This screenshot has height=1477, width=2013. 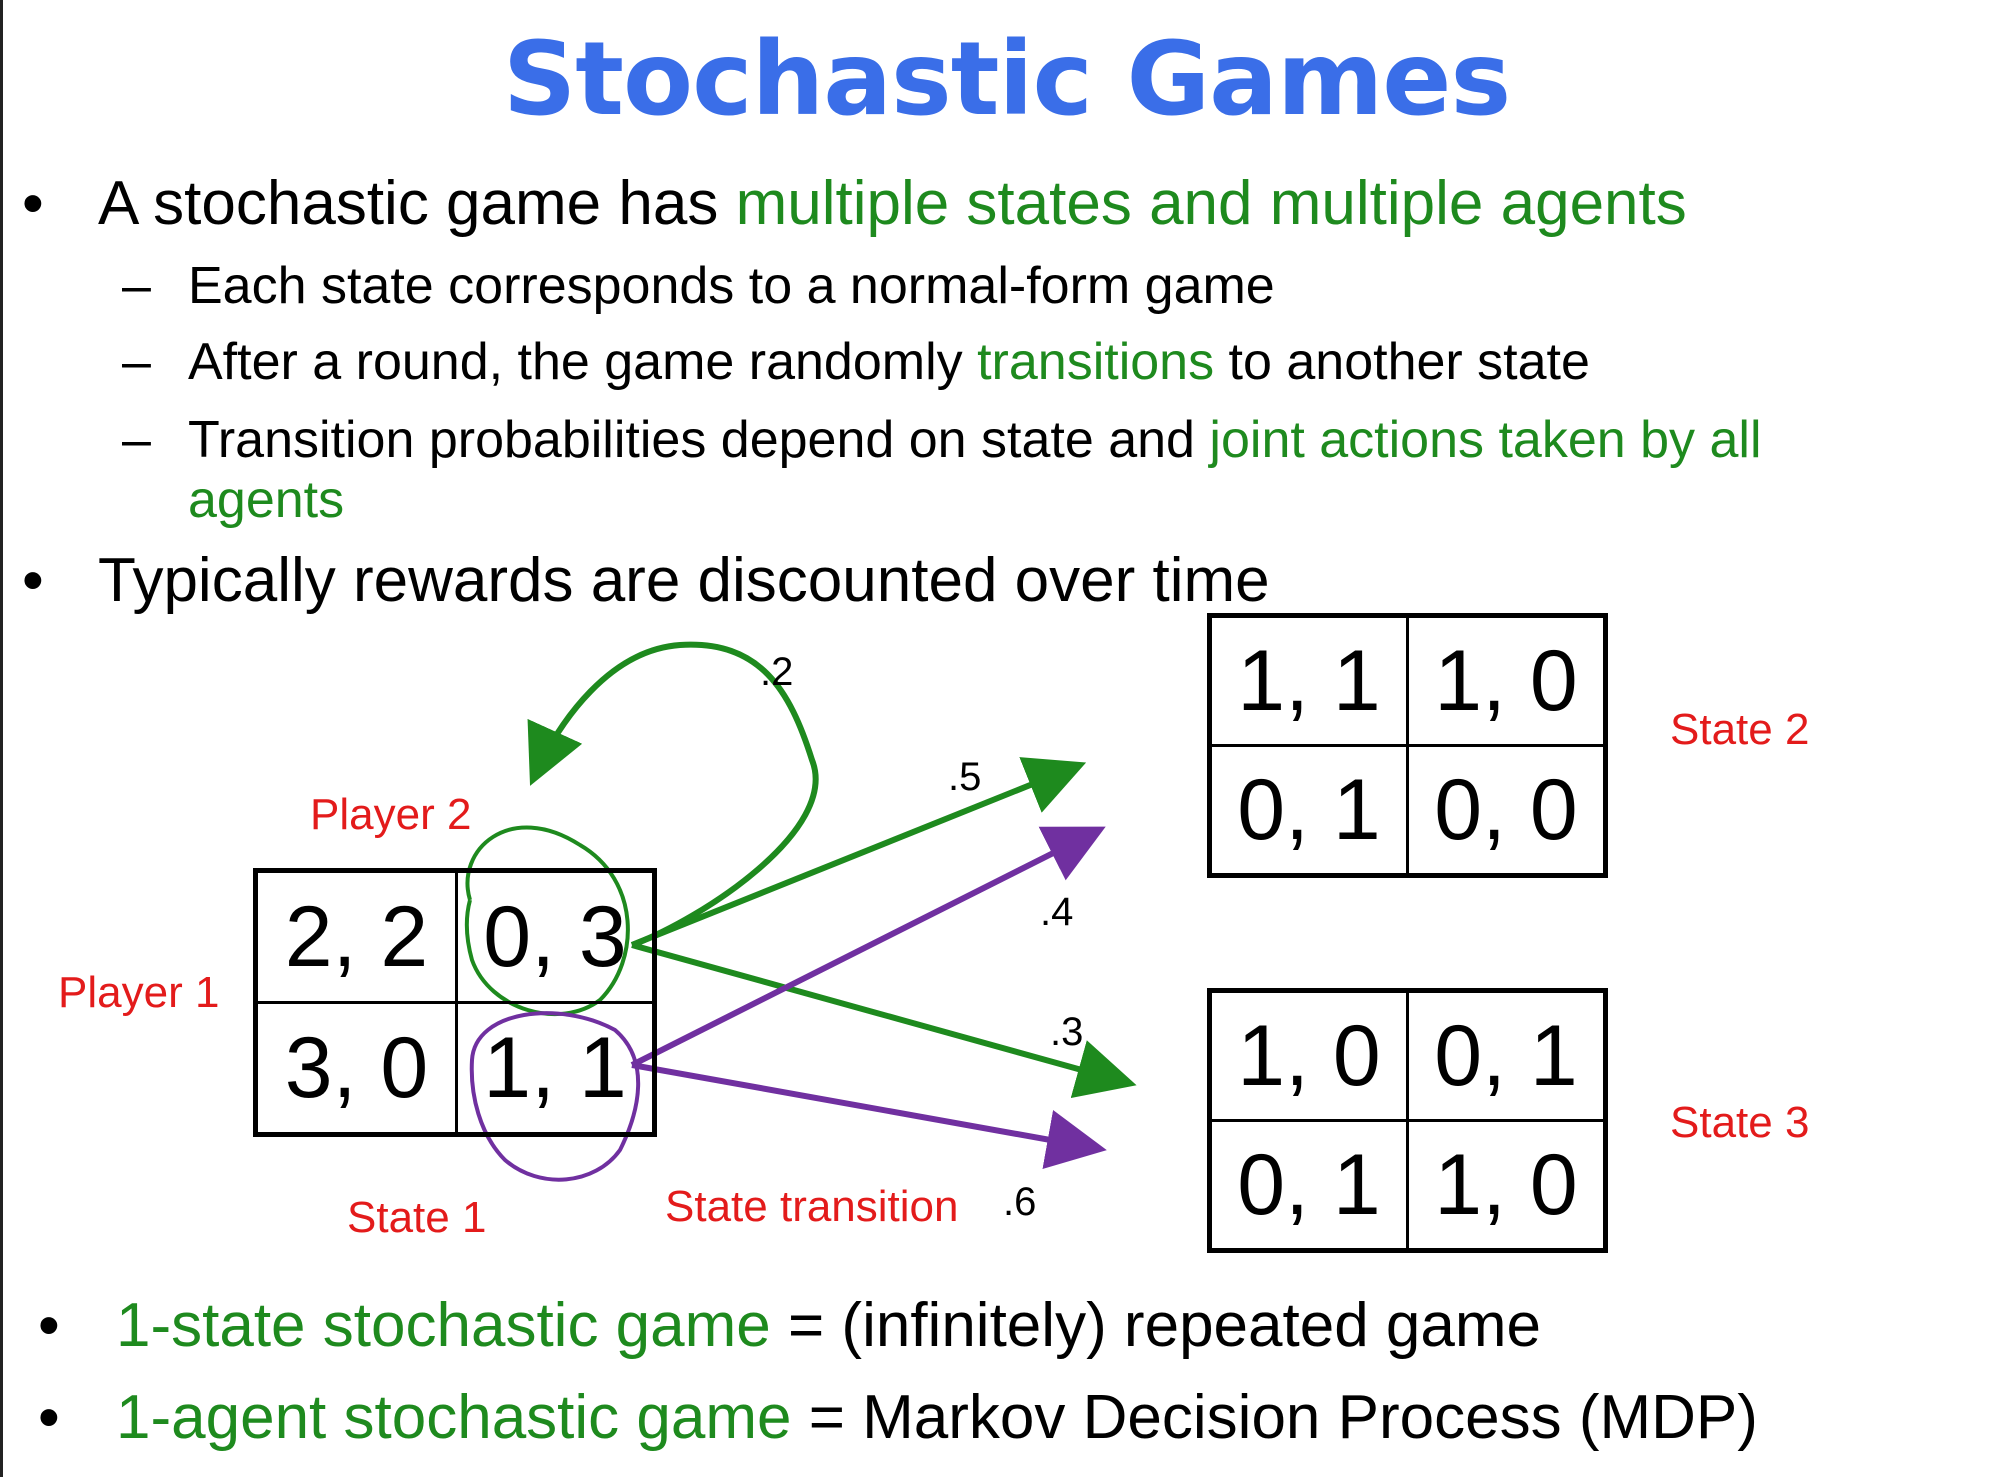 What do you see at coordinates (777, 672) in the screenshot?
I see `prob-self-loop: .2` at bounding box center [777, 672].